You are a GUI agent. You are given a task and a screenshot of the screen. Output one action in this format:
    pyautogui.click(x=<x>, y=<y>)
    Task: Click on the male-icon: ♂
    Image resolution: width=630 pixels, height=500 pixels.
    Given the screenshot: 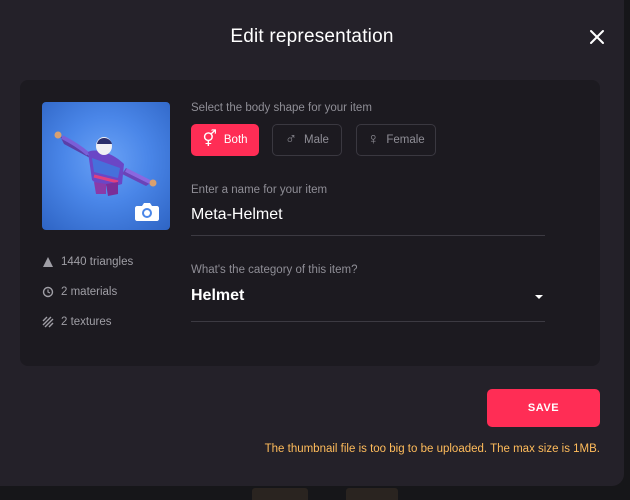 What is the action you would take?
    pyautogui.click(x=291, y=139)
    